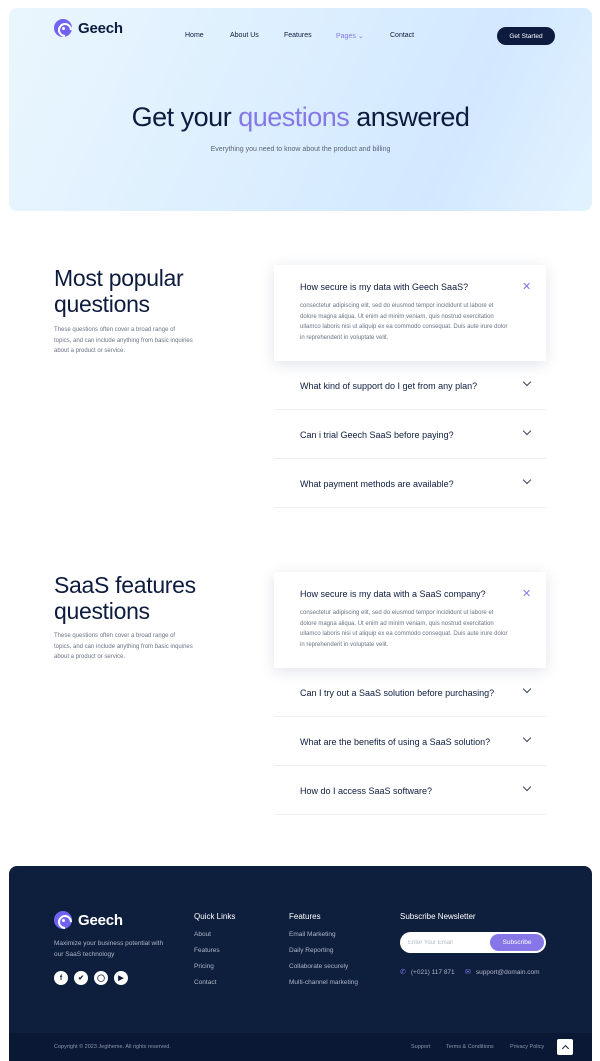 This screenshot has width=600, height=1061. I want to click on faq-question: What payment methods are available?, so click(377, 484).